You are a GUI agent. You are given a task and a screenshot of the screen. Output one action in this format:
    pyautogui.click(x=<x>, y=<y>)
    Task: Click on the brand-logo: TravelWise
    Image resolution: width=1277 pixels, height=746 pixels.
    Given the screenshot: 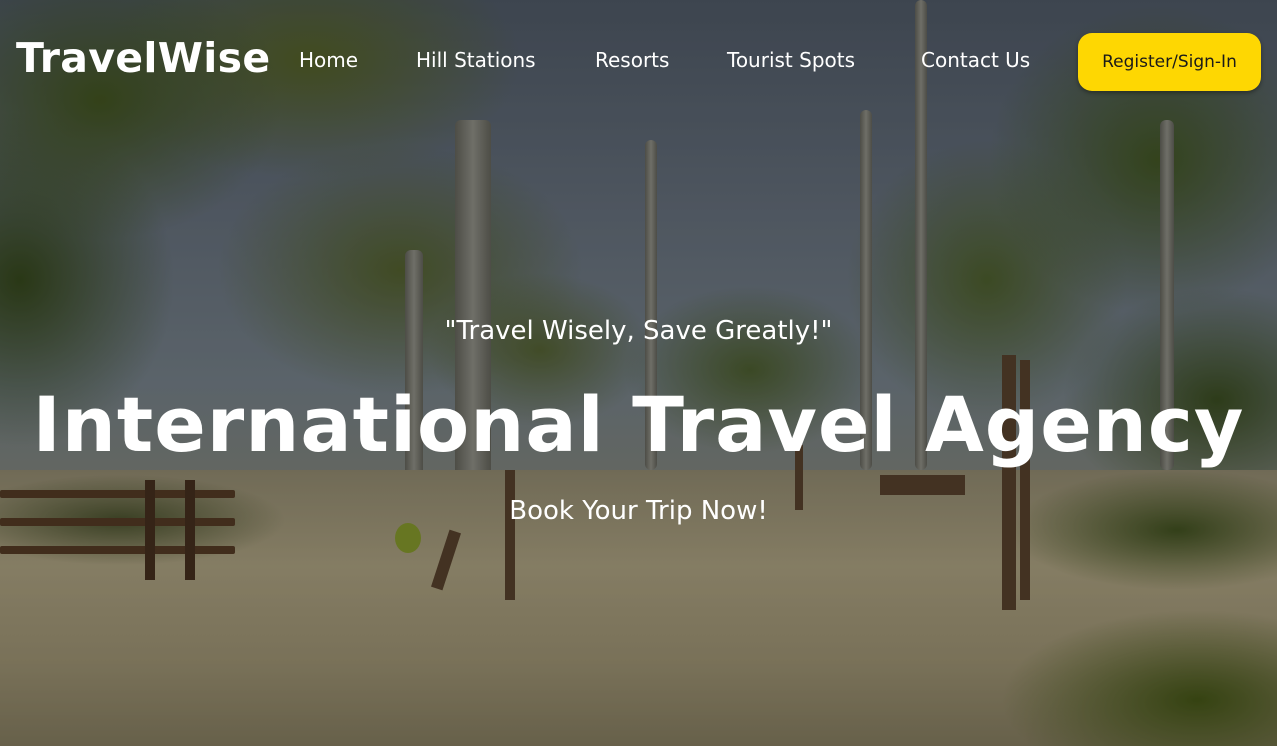 What is the action you would take?
    pyautogui.click(x=143, y=58)
    